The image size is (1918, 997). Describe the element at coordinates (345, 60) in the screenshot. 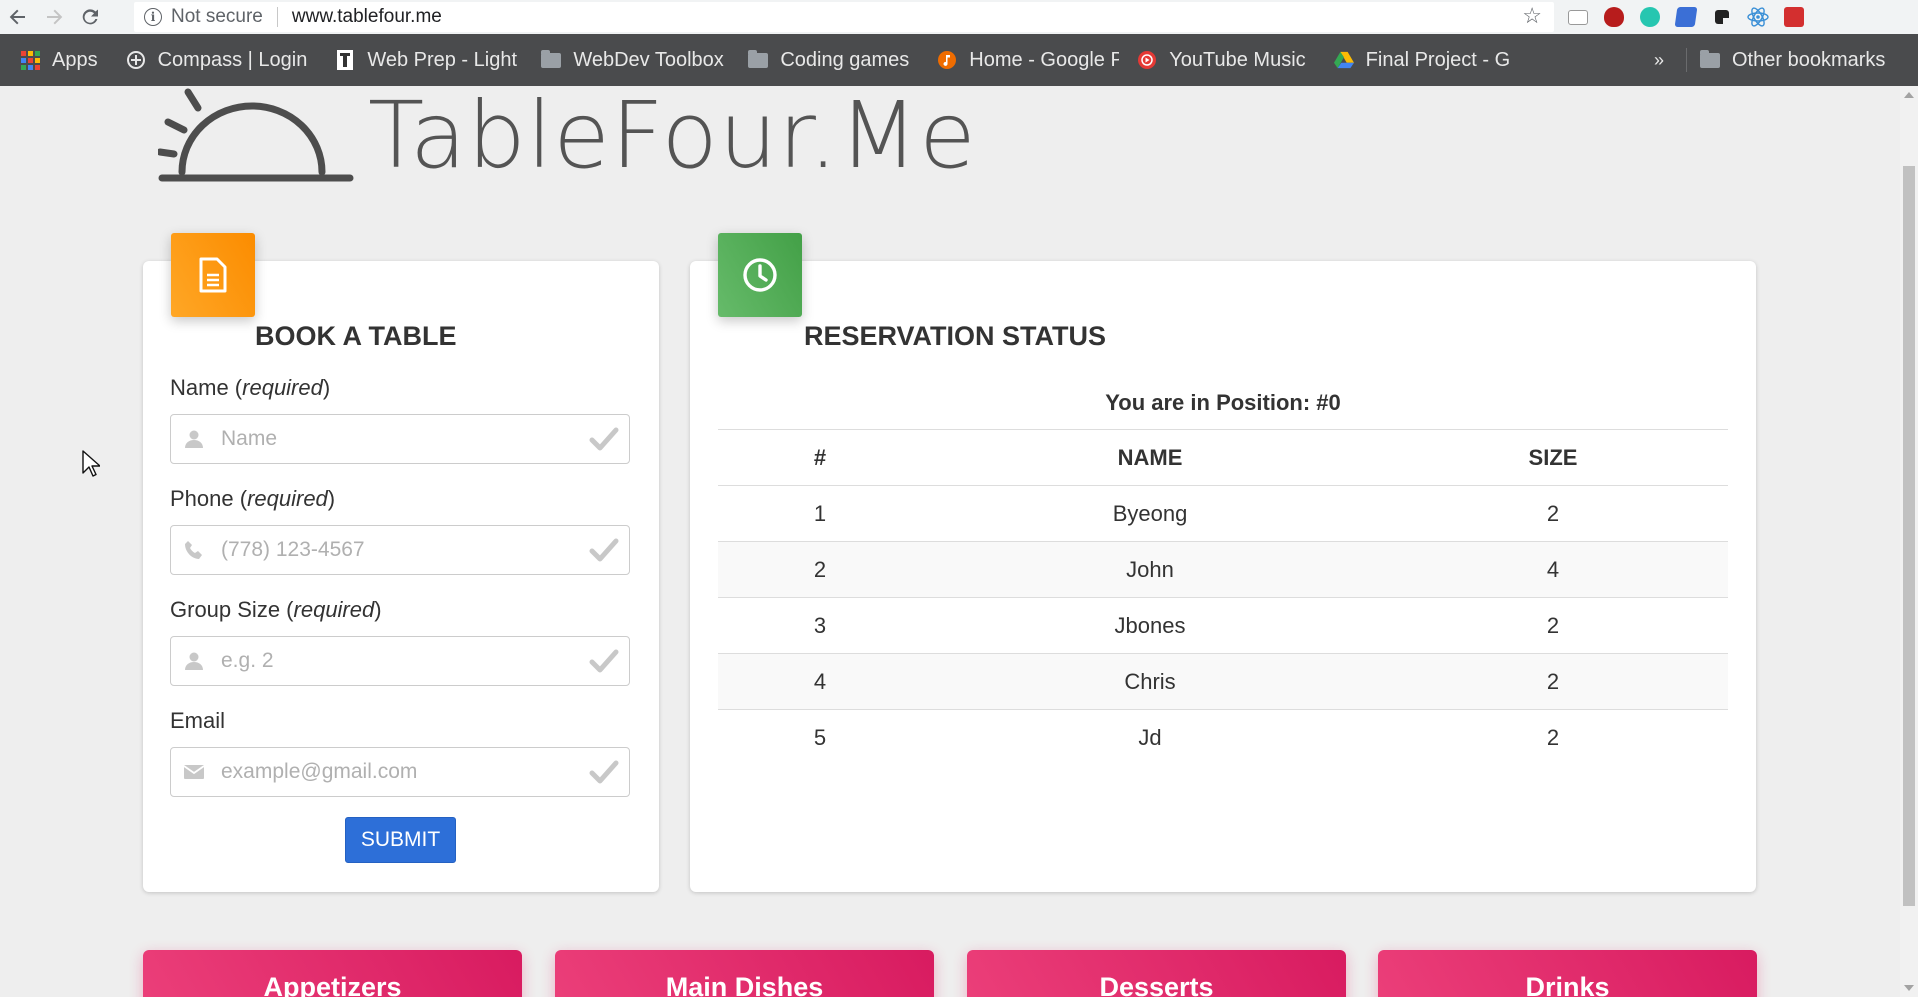

I see `webprep-icon` at that location.